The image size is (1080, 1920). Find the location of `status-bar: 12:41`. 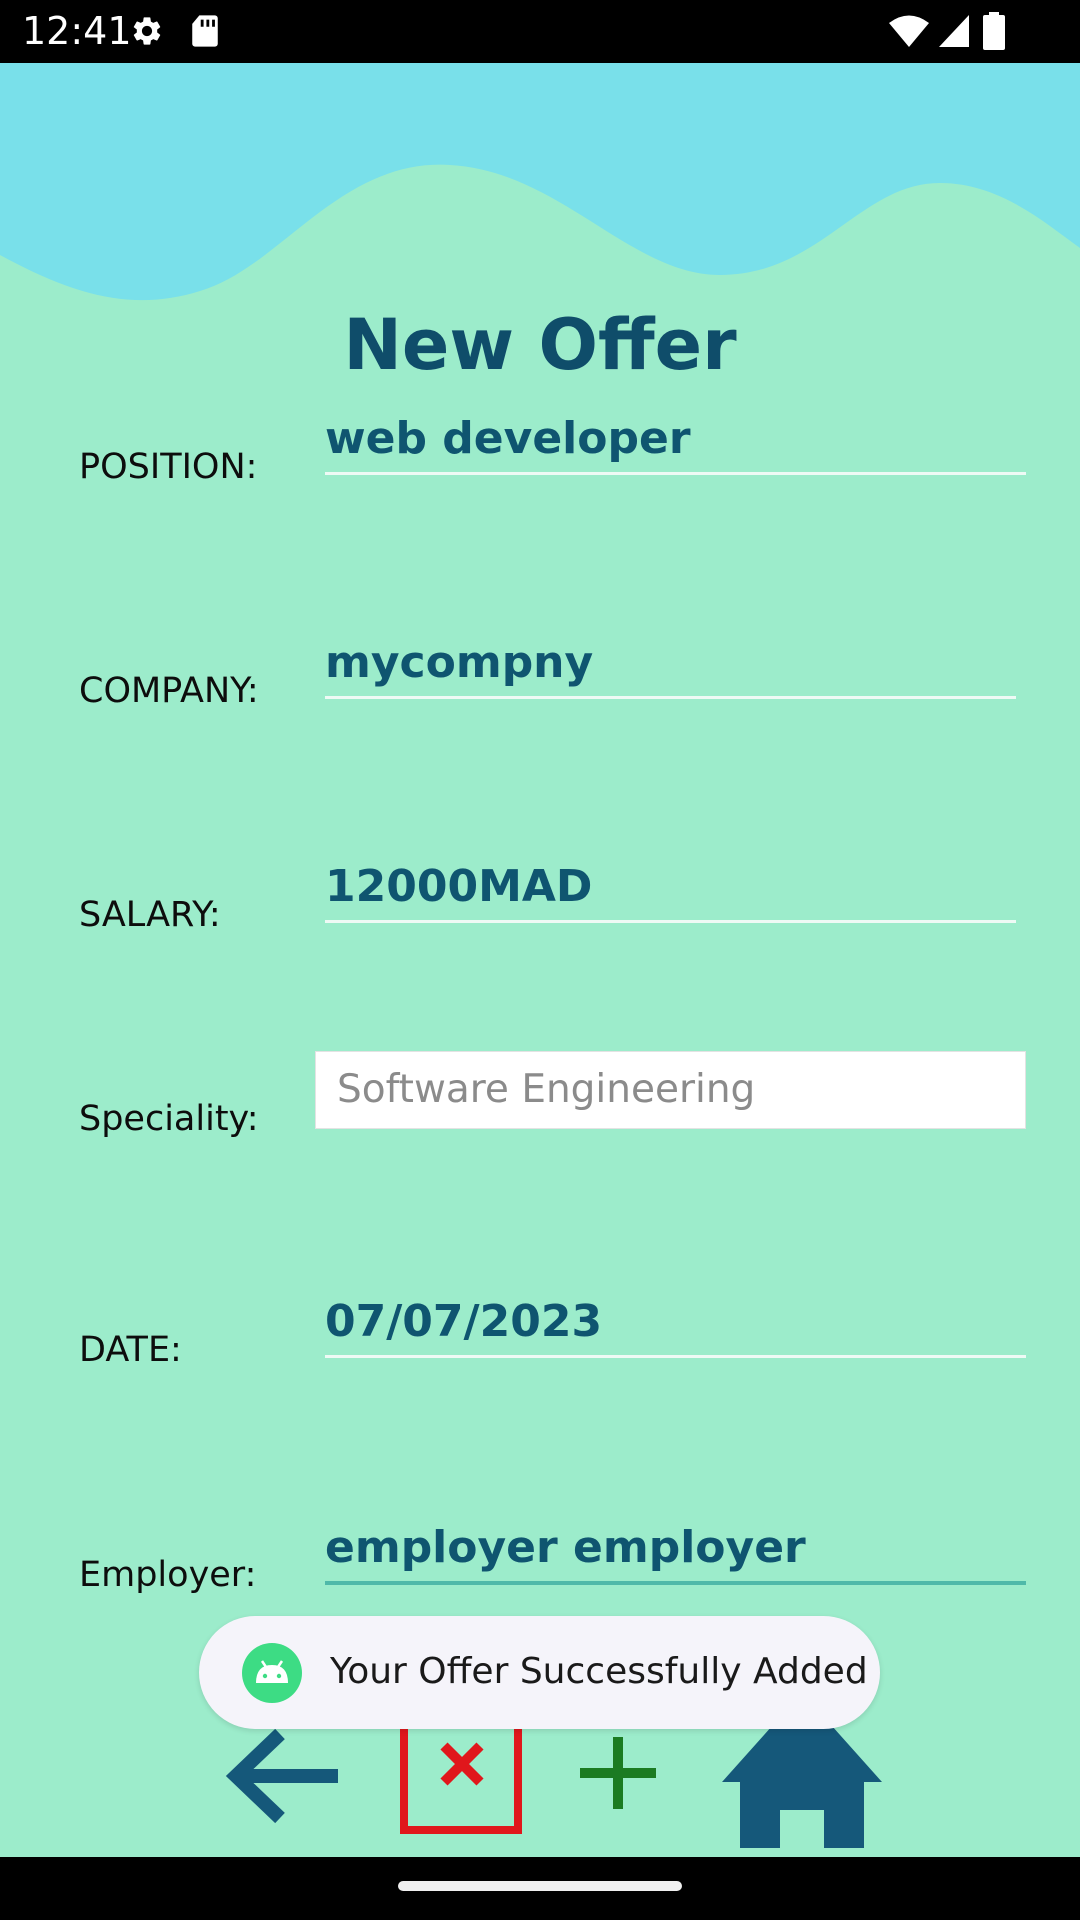

status-bar: 12:41 is located at coordinates (540, 31).